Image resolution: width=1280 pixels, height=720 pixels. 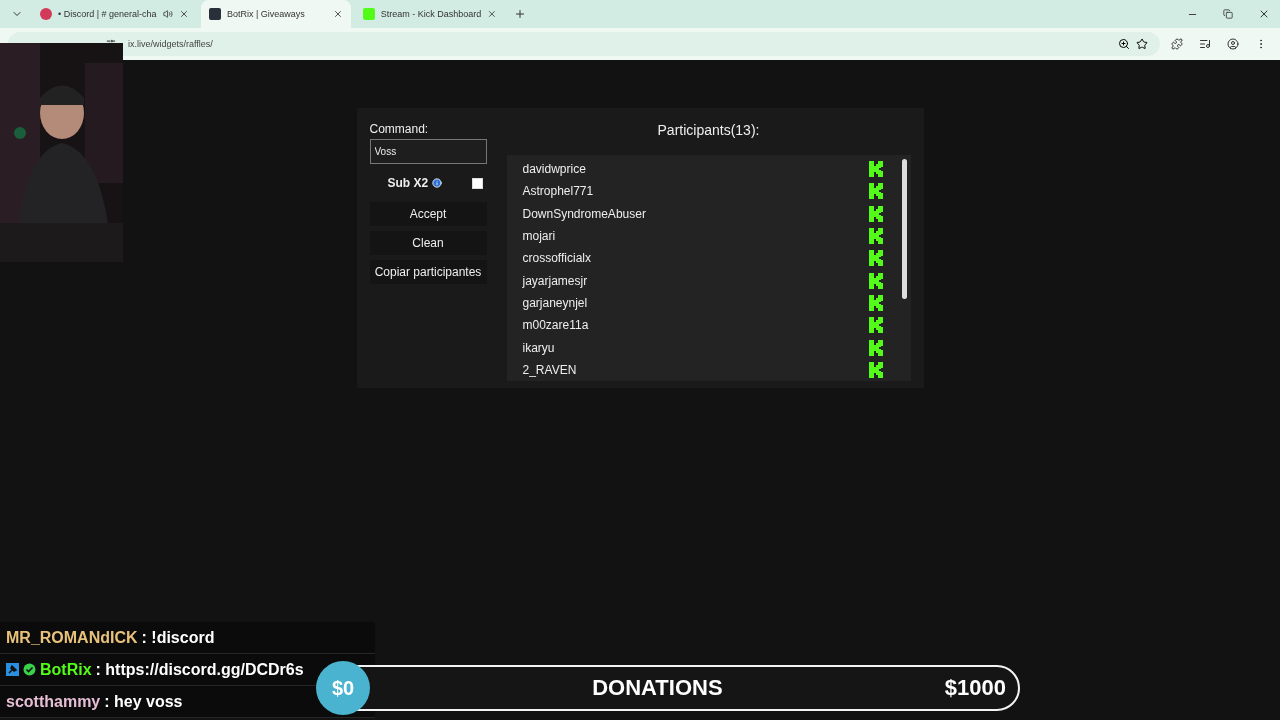 What do you see at coordinates (555, 325) in the screenshot?
I see `participant-name: m00zare11a` at bounding box center [555, 325].